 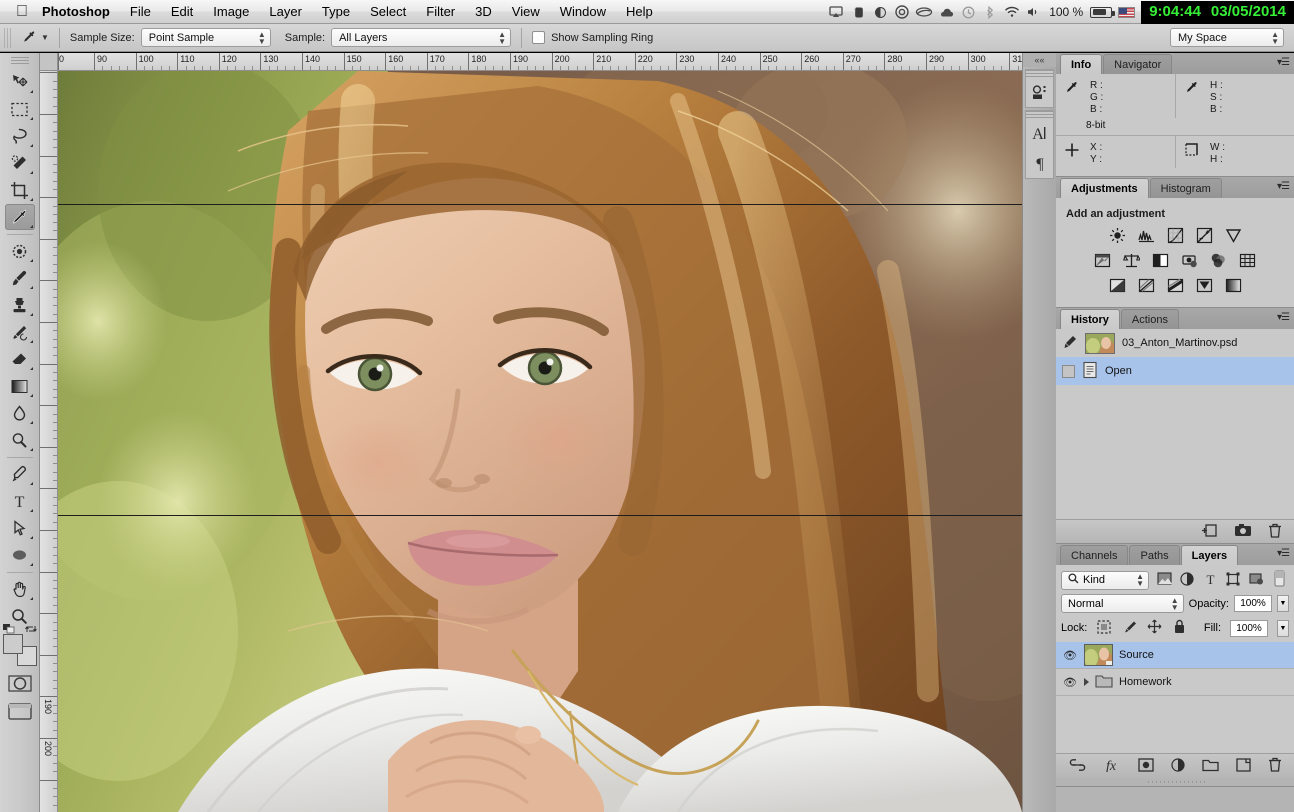 What do you see at coordinates (1145, 766) in the screenshot?
I see `add-layer-mask-icon` at bounding box center [1145, 766].